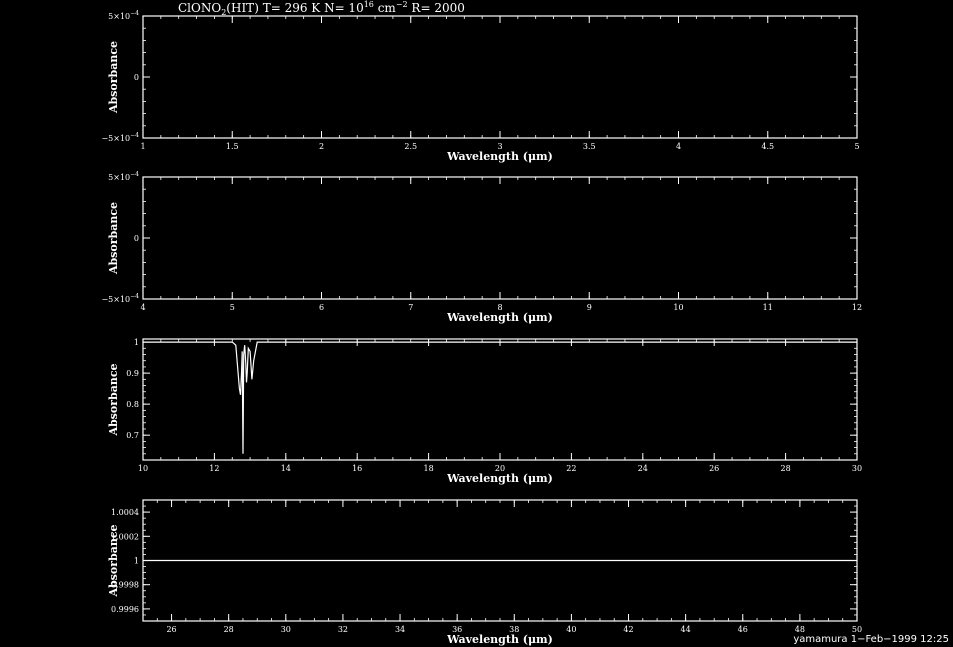  I want to click on x-tick-label: 42, so click(628, 629).